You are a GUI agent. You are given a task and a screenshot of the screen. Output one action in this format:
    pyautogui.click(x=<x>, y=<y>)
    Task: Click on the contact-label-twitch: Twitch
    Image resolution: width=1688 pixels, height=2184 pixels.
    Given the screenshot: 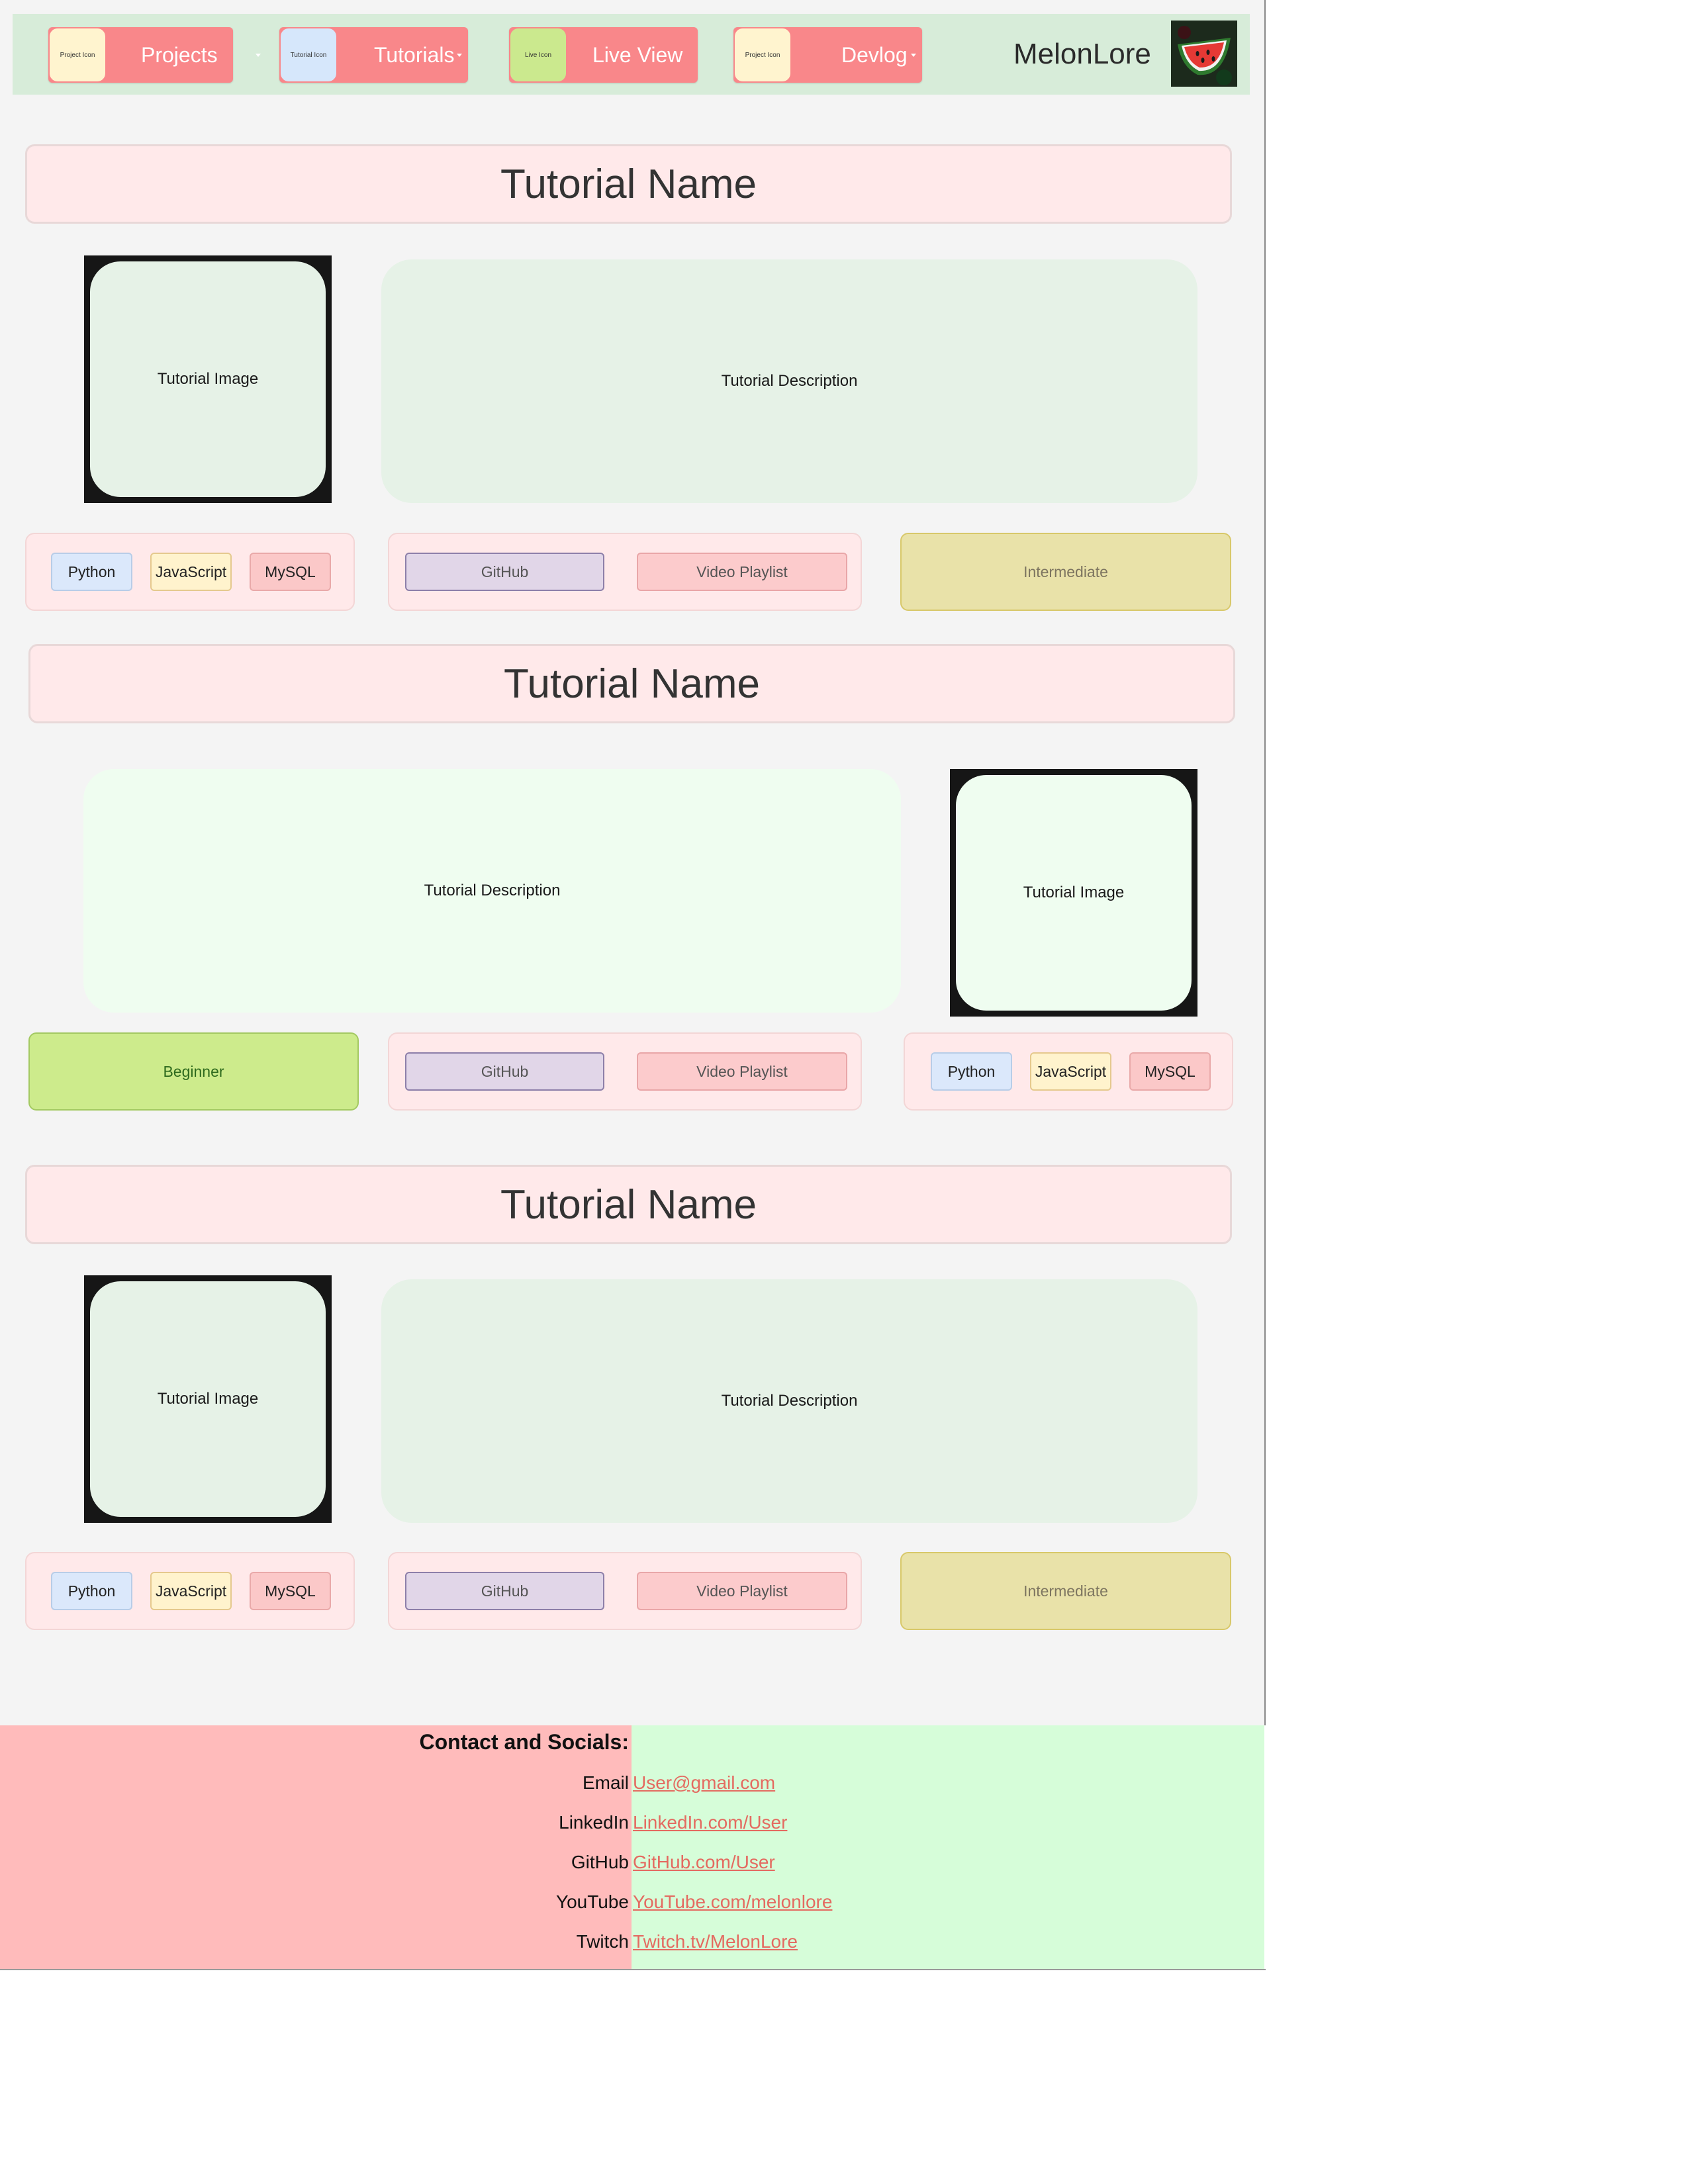 What is the action you would take?
    pyautogui.click(x=602, y=1942)
    